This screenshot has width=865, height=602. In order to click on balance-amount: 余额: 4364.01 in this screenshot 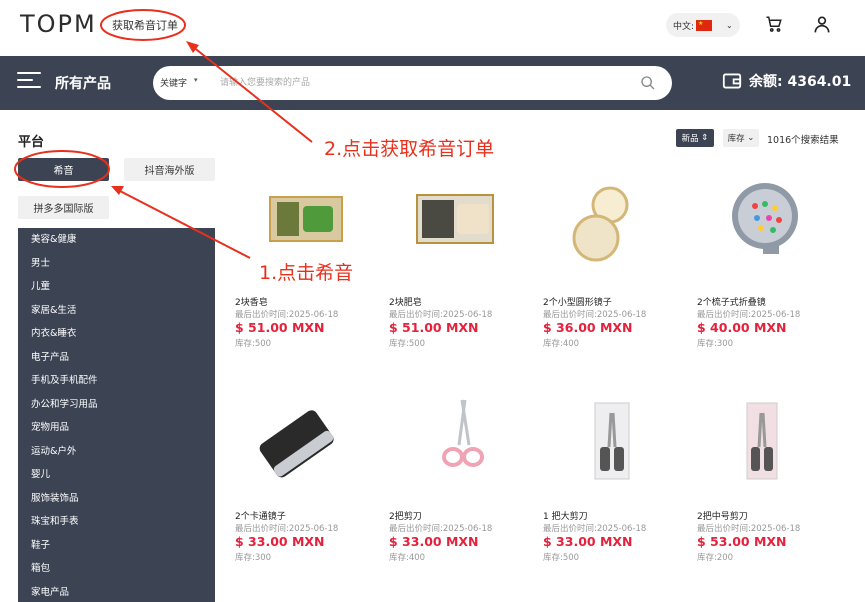, I will do `click(800, 82)`.